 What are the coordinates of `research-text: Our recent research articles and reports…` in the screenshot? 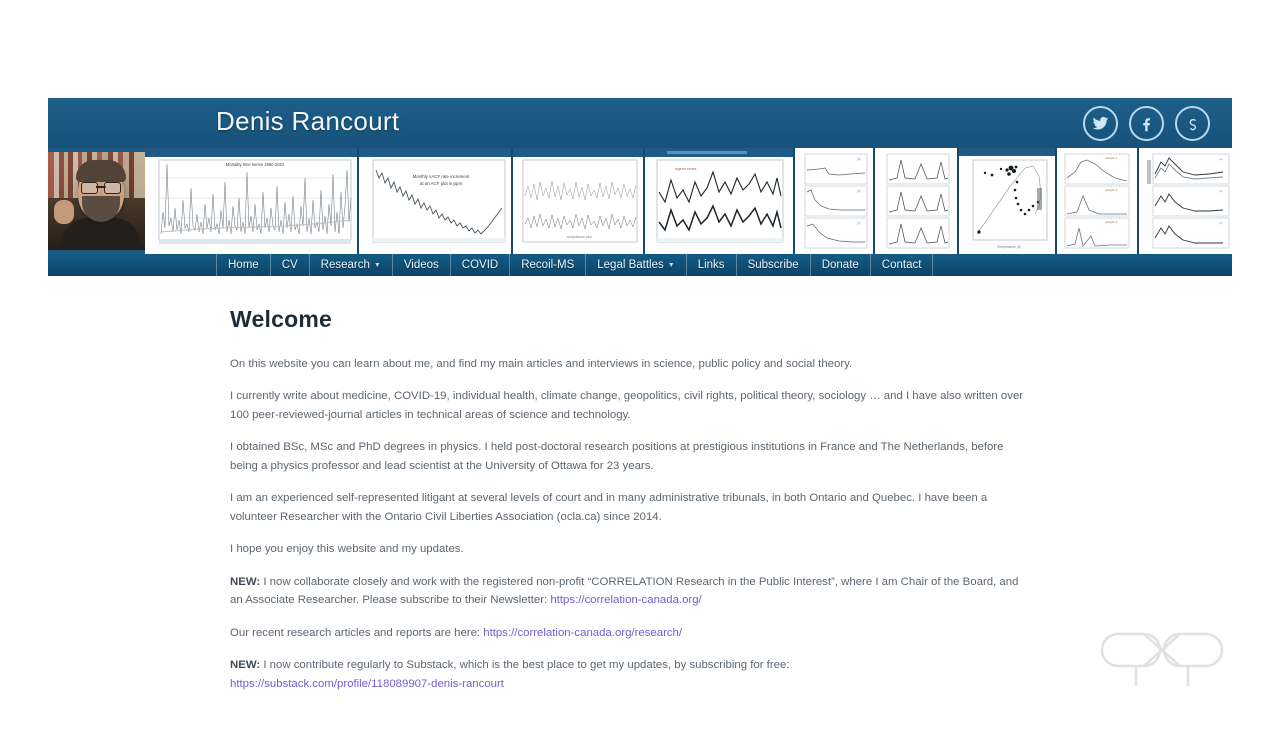 It's located at (357, 632).